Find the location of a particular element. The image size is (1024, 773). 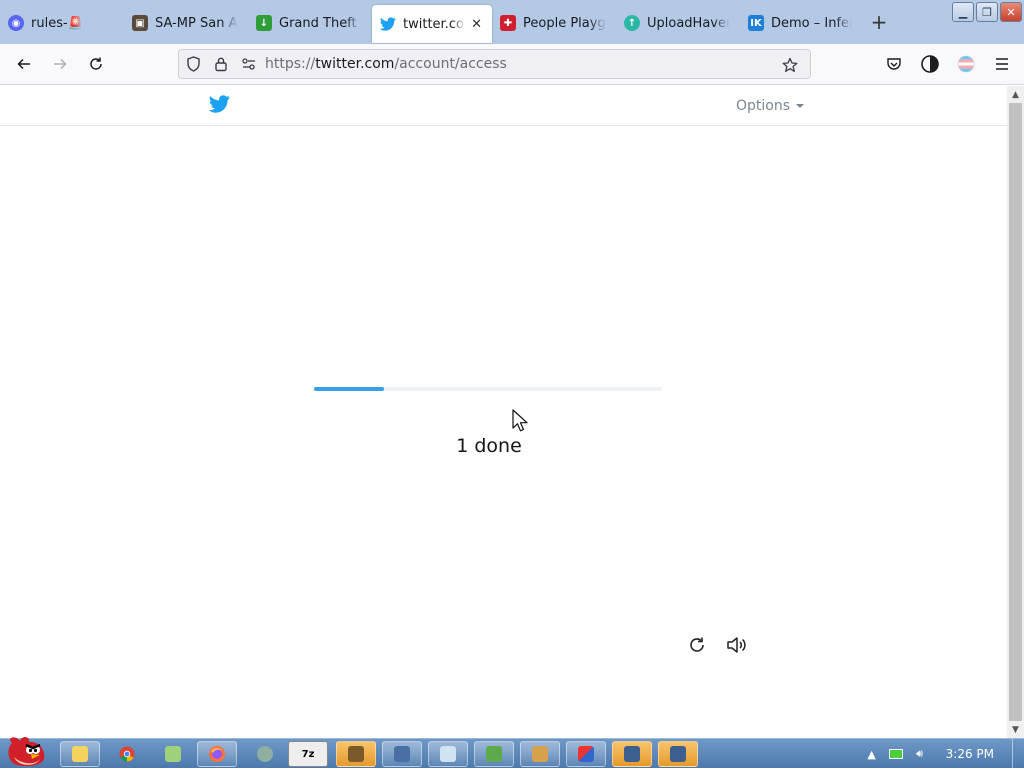

maximize-button: ❐ is located at coordinates (987, 12).